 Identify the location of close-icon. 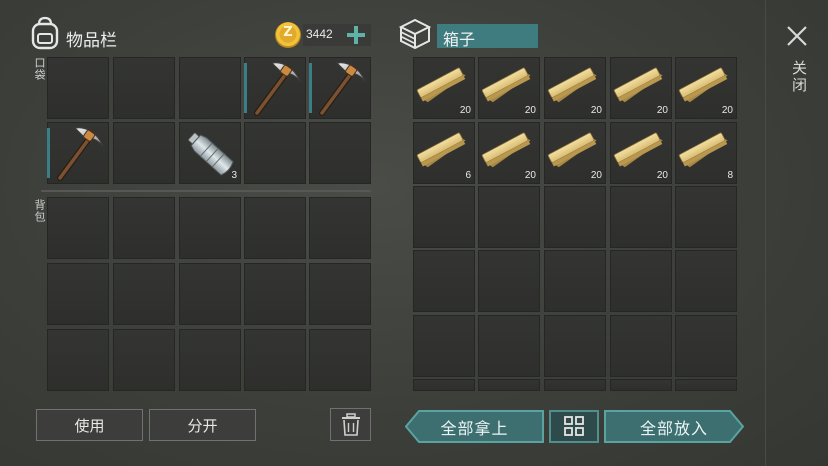
(797, 36).